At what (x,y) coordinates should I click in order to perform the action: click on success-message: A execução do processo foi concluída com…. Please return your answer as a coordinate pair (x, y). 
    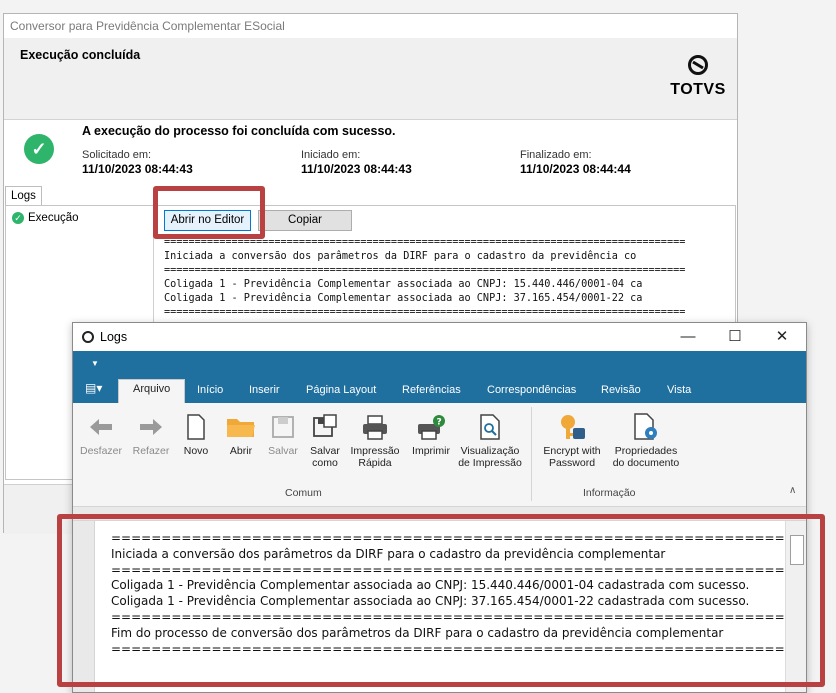
    Looking at the image, I should click on (239, 131).